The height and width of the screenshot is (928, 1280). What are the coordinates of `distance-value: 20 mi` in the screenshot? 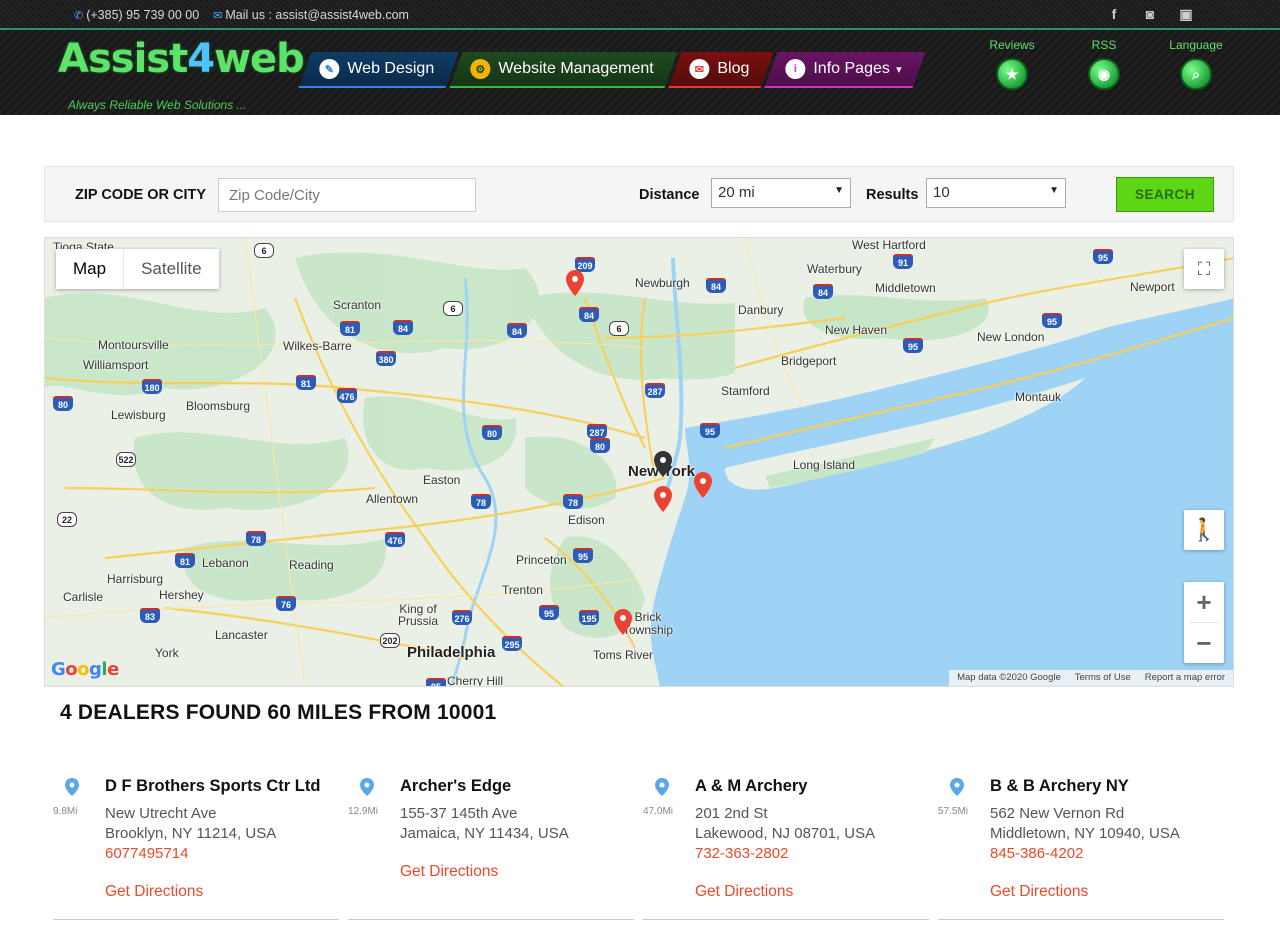 It's located at (736, 192).